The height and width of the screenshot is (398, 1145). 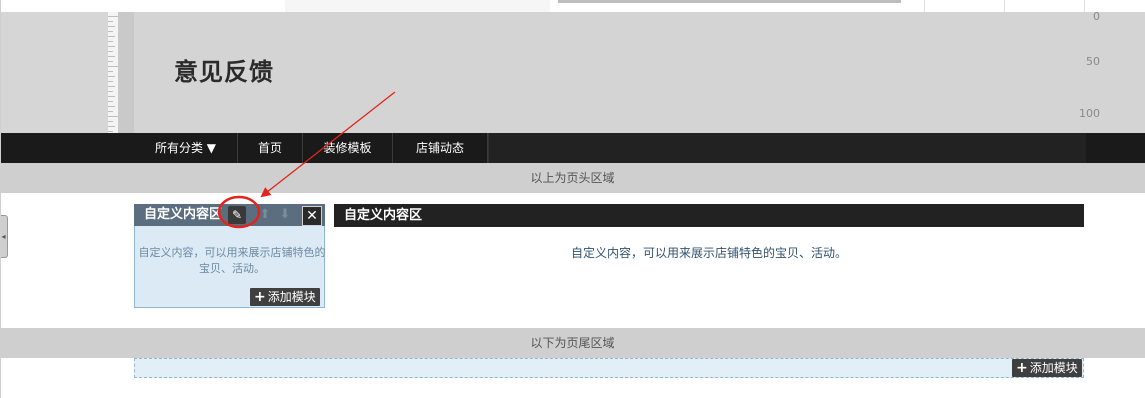 I want to click on move-up-button: ⬆, so click(x=265, y=215).